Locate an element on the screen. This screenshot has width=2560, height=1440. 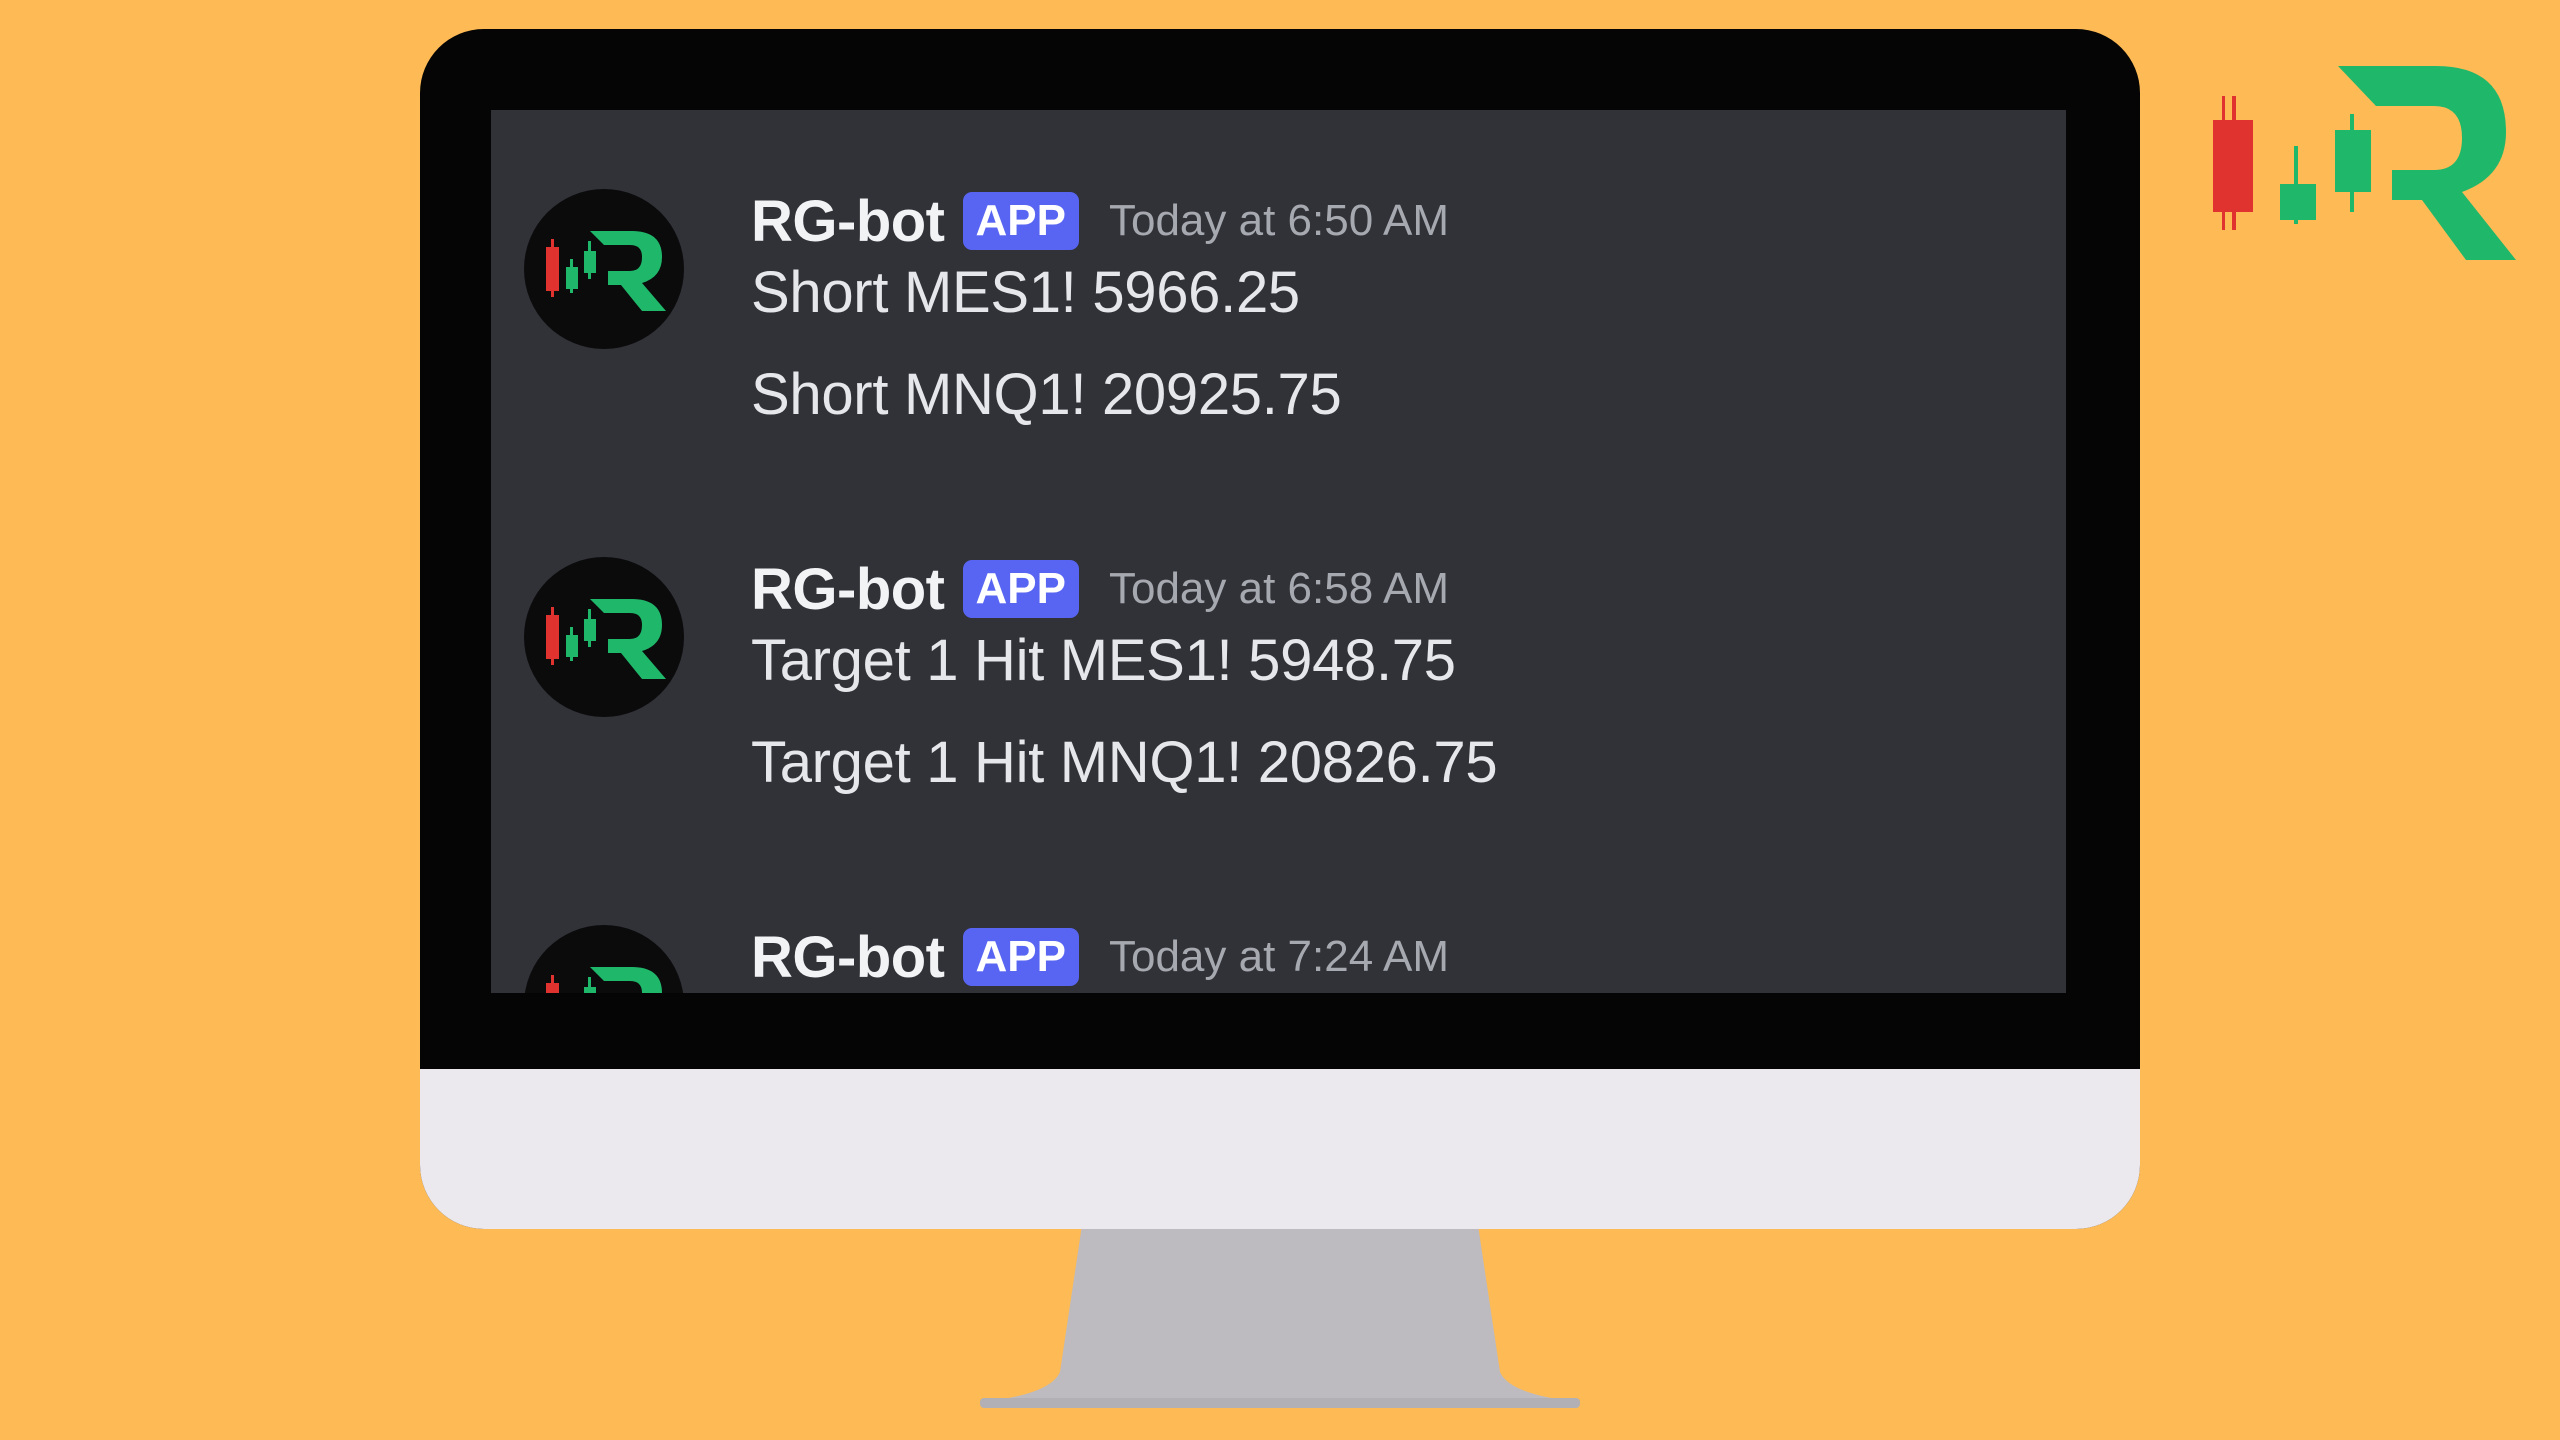
message-header: RG-bot APP Today at 6:58 AM is located at coordinates (1100, 589).